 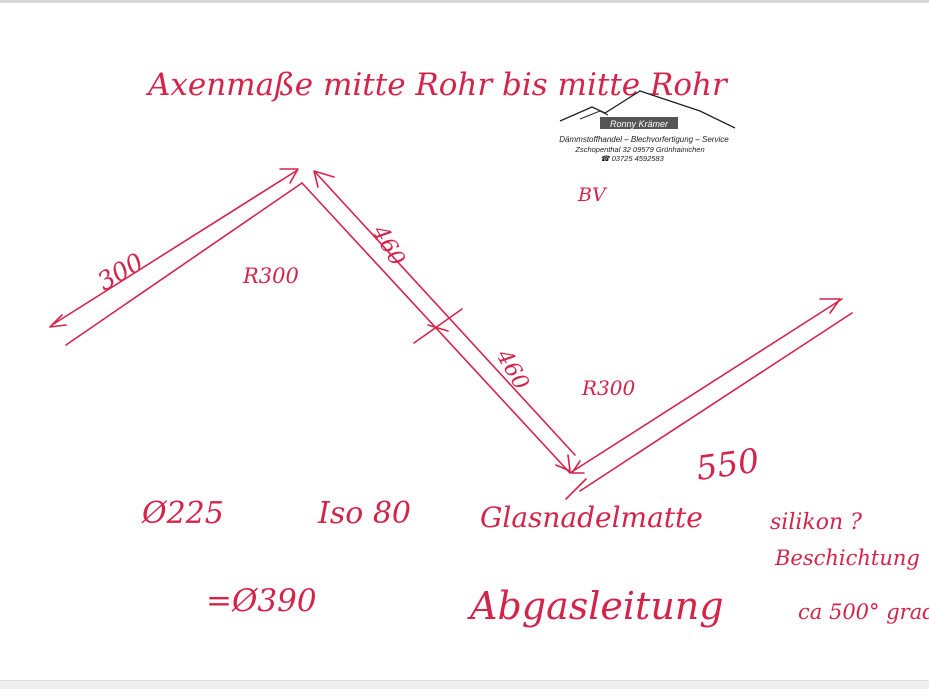 I want to click on dim-seg2a: 460, so click(x=387, y=246).